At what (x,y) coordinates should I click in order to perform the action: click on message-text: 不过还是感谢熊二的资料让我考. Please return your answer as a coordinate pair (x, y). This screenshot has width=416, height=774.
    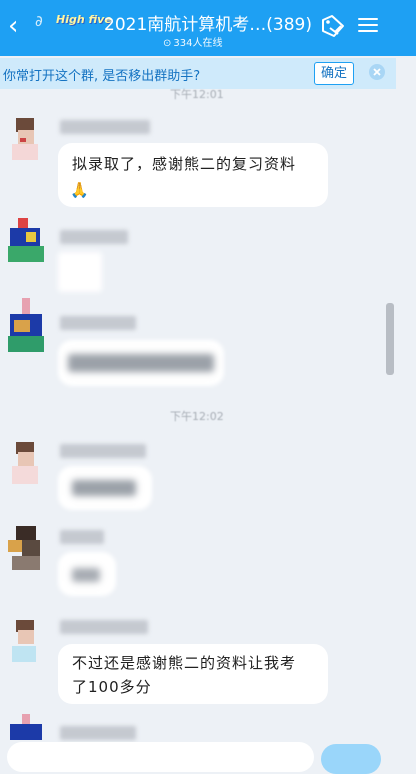
    Looking at the image, I should click on (184, 663).